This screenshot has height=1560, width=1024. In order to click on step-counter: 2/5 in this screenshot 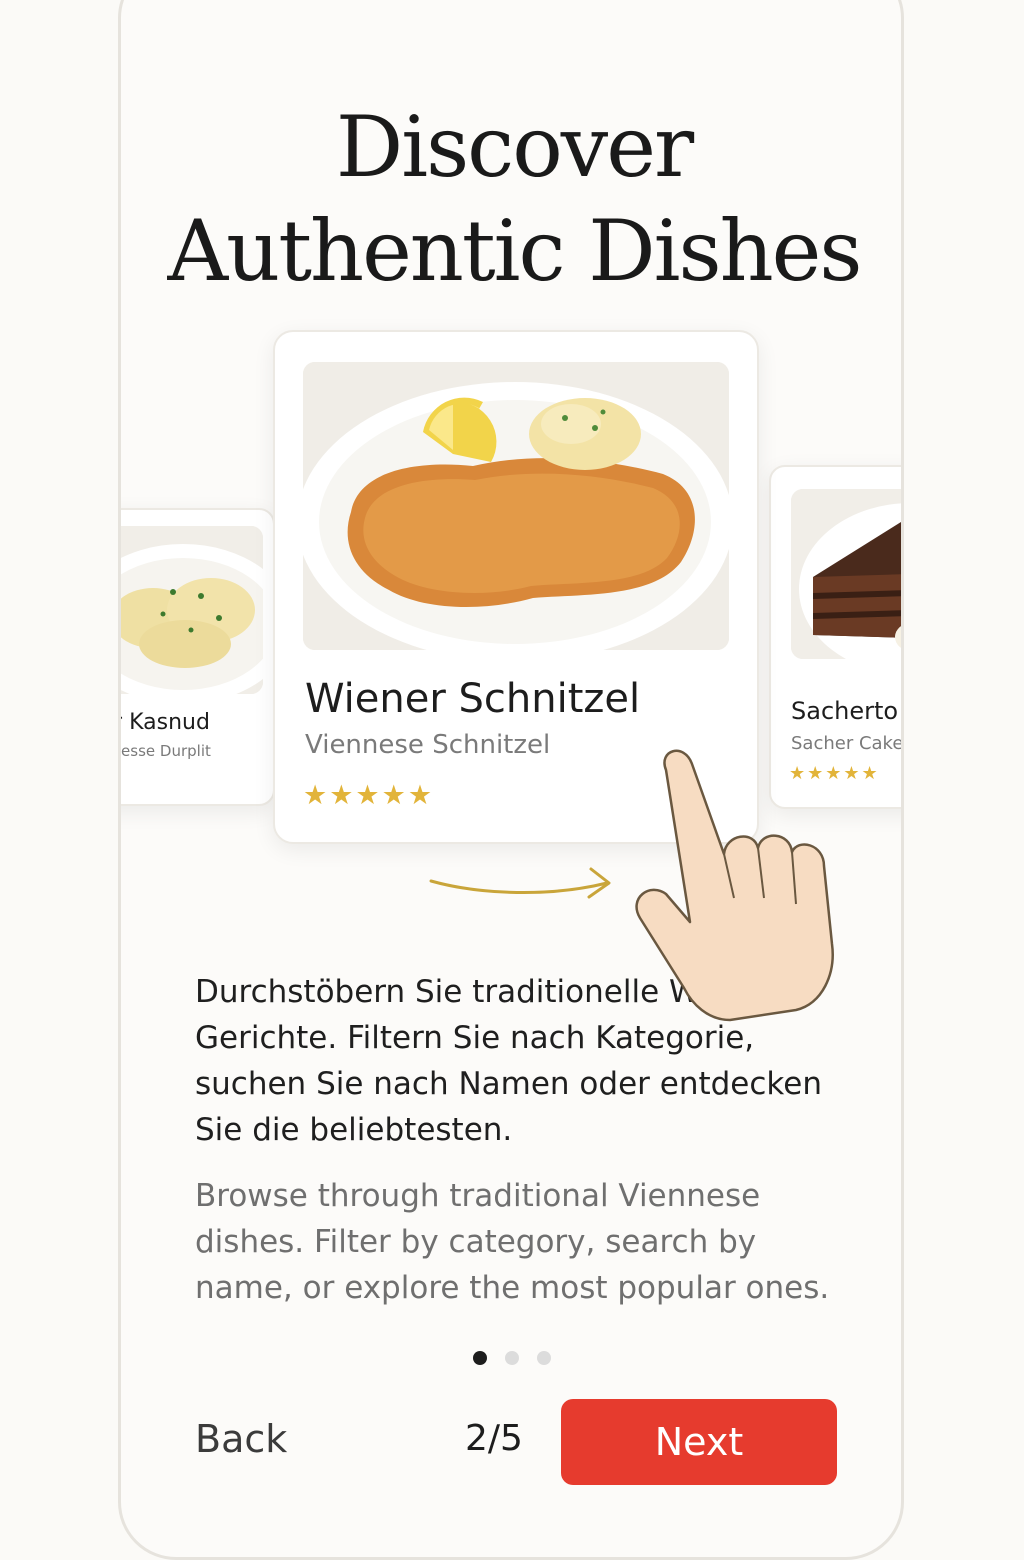, I will do `click(494, 1438)`.